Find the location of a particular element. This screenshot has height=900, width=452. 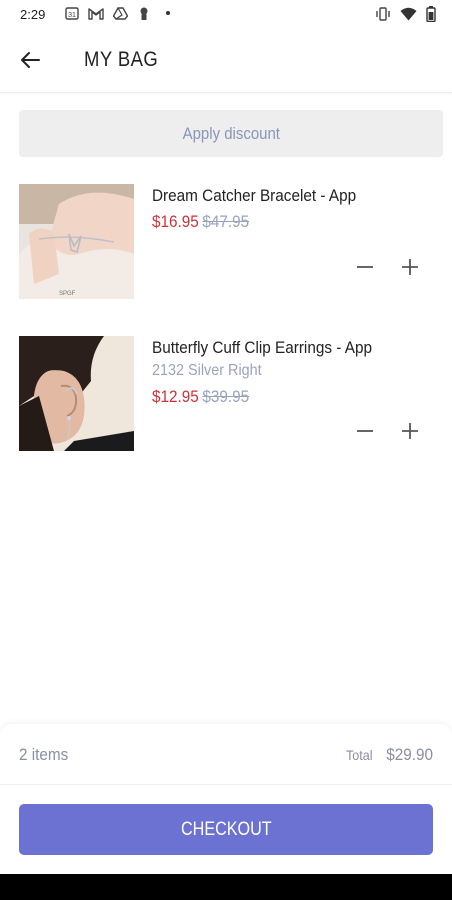

status-bar: 2:29 31 is located at coordinates (226, 15).